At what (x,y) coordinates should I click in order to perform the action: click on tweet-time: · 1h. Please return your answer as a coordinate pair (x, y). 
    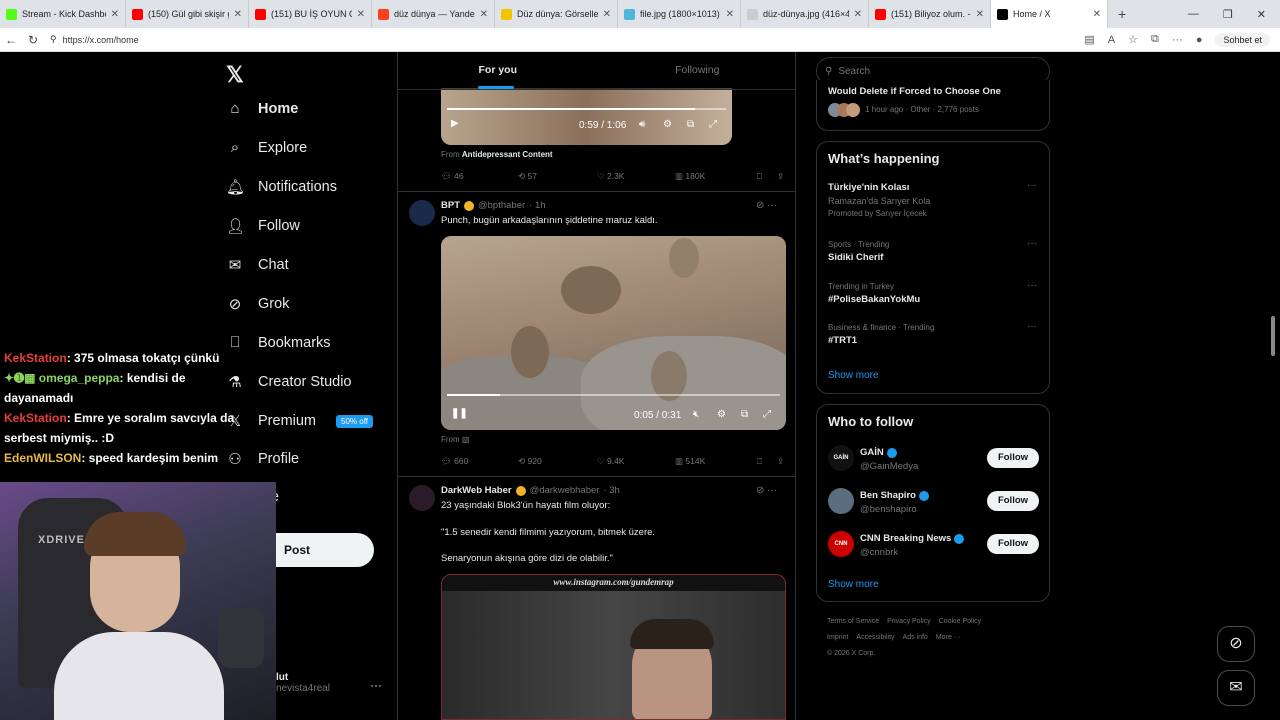
    Looking at the image, I should click on (537, 205).